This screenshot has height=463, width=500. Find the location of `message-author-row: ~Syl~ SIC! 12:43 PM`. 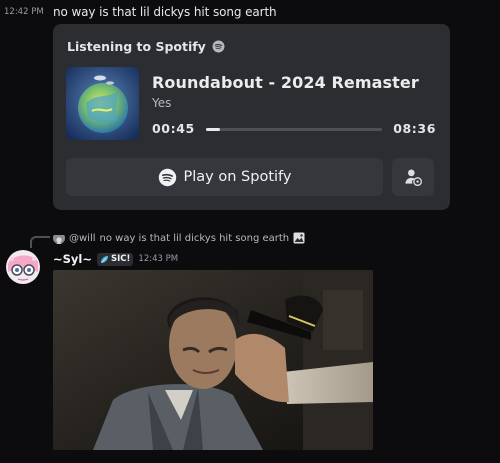

message-author-row: ~Syl~ SIC! 12:43 PM is located at coordinates (115, 259).